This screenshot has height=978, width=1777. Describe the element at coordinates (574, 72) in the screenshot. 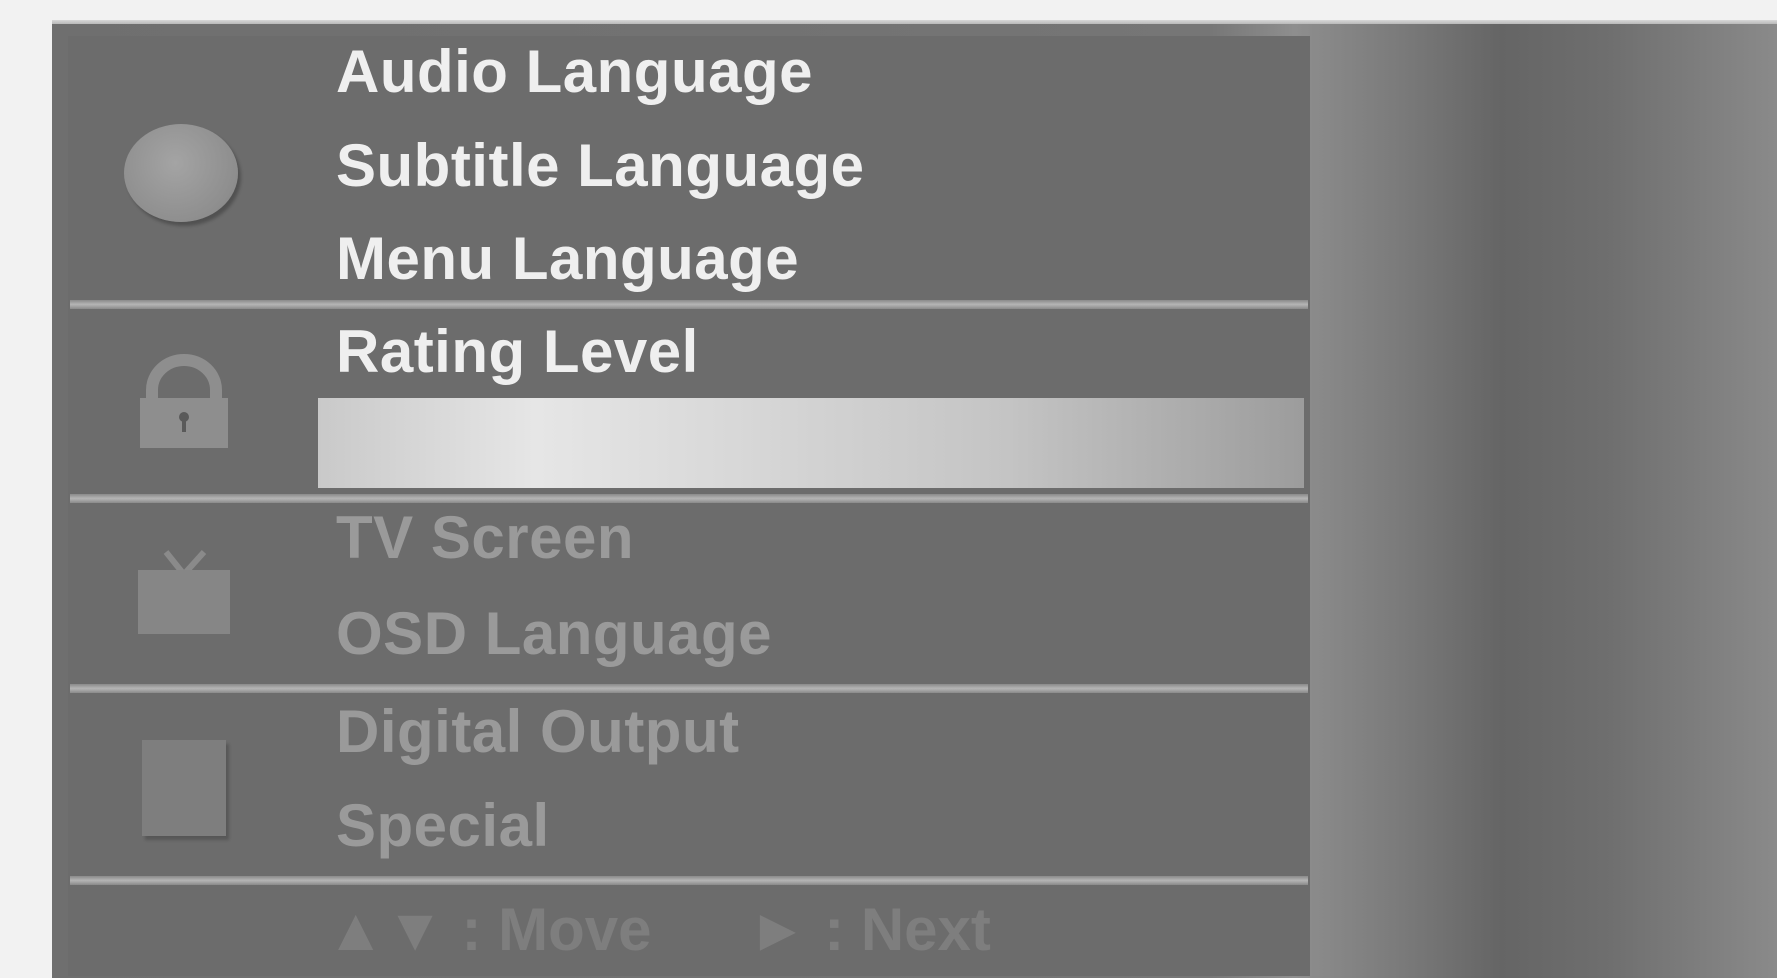

I see `menu-item-audio-language: Audio Language` at that location.